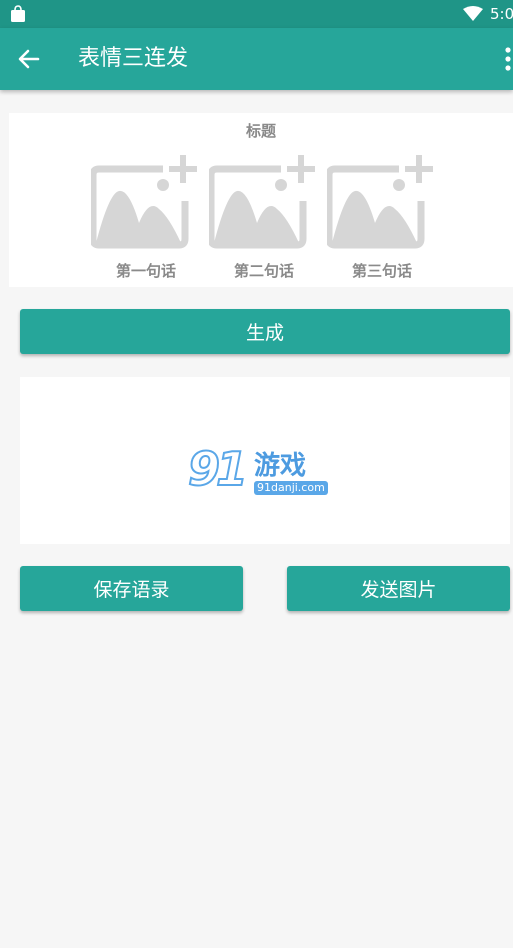  Describe the element at coordinates (256, 14) in the screenshot. I see `status-bar: 5:0` at that location.